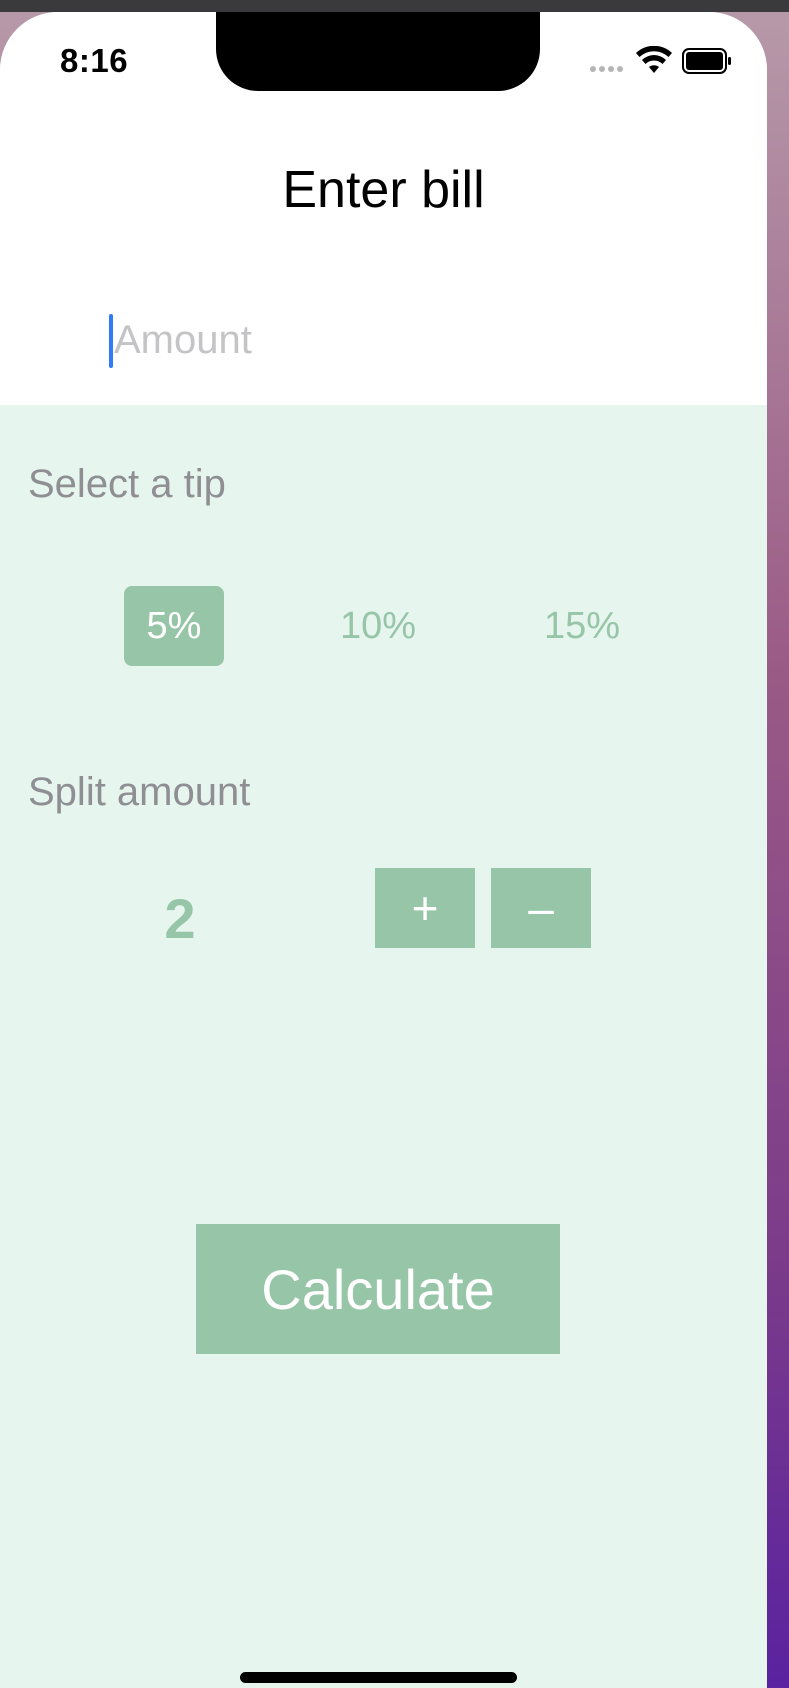 The width and height of the screenshot is (789, 1688). What do you see at coordinates (425, 908) in the screenshot?
I see `increment-button: +` at bounding box center [425, 908].